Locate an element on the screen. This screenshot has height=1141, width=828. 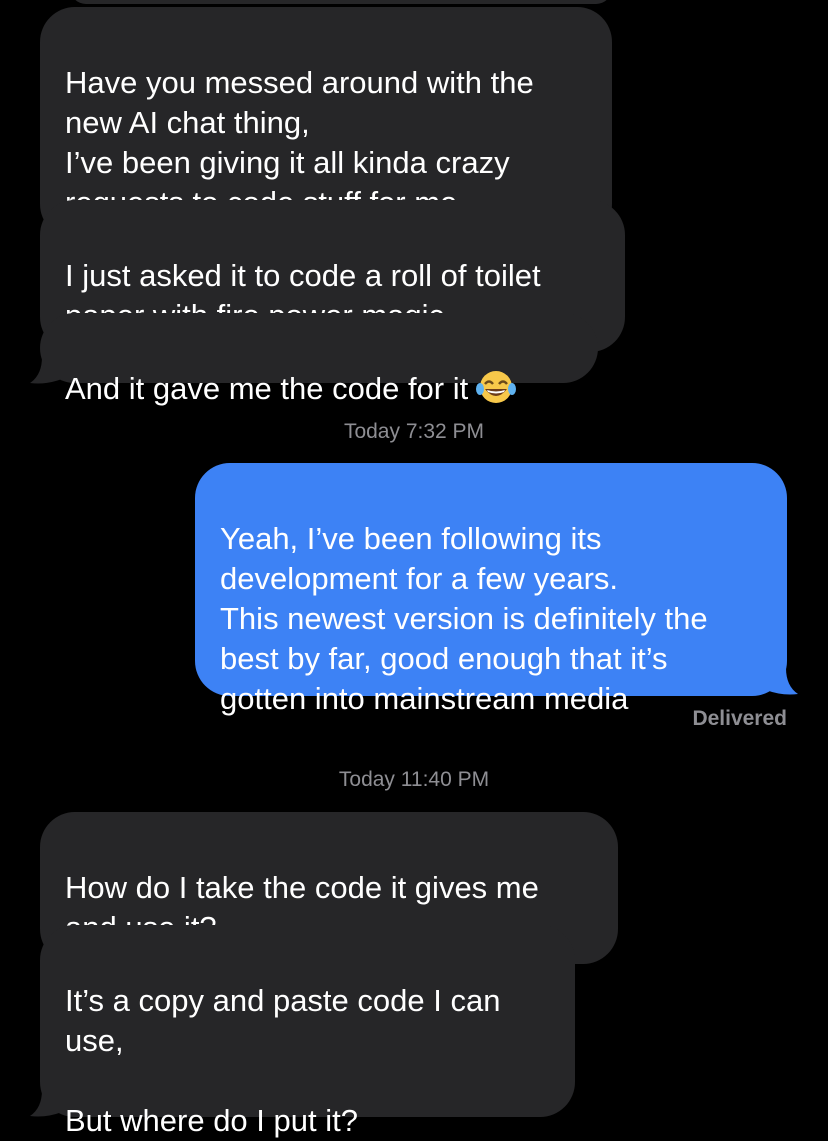
message-text: And it gave me the code for it is located at coordinates (267, 388).